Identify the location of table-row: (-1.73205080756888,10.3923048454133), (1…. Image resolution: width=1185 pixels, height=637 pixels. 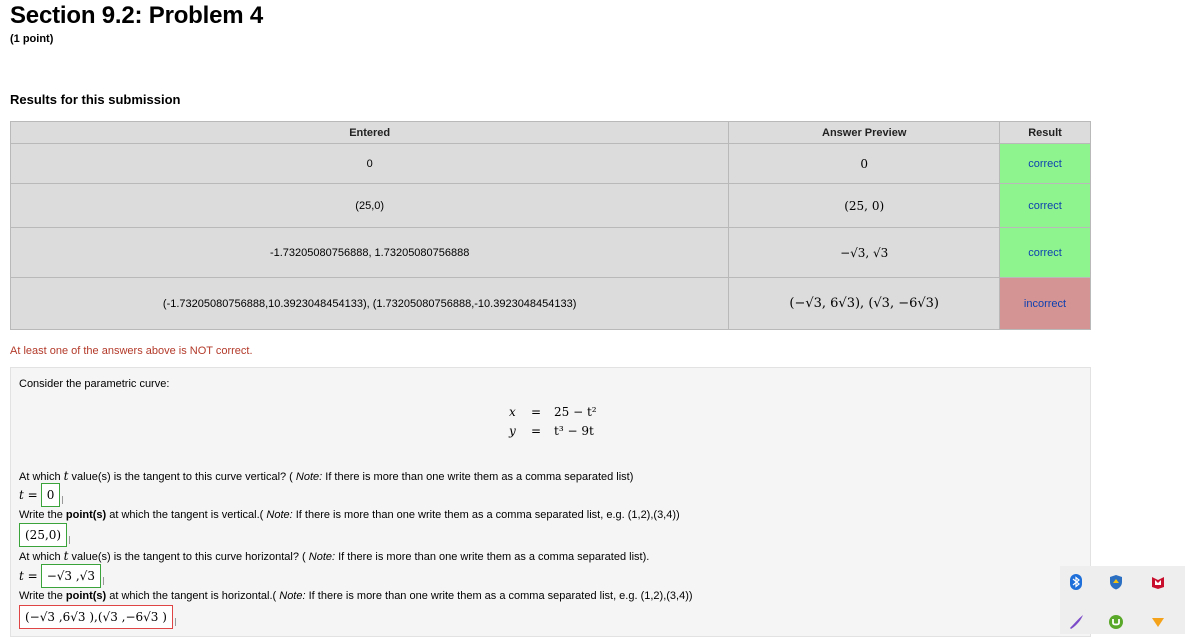
(550, 303).